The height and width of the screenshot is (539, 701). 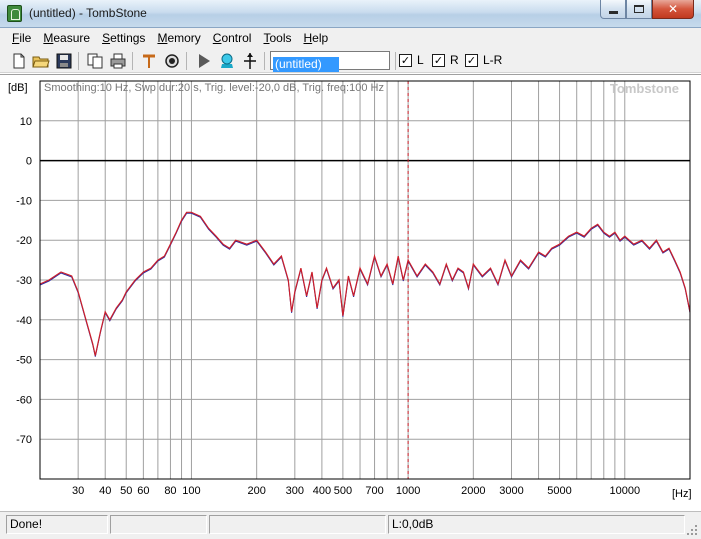 I want to click on menu-help-accel: H, so click(x=308, y=38).